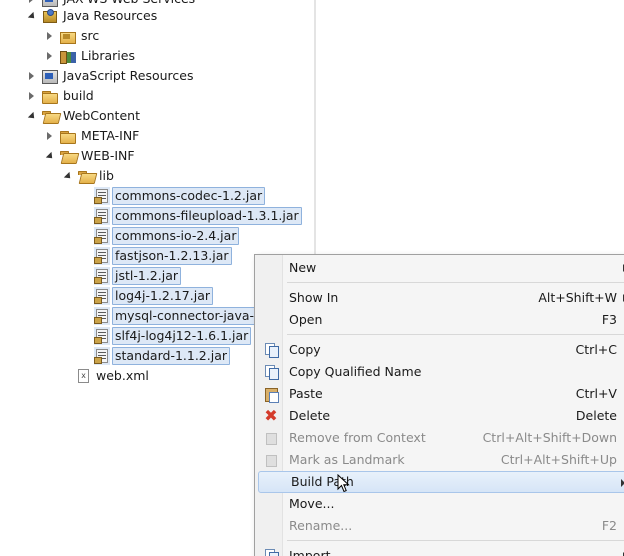 Image resolution: width=624 pixels, height=556 pixels. Describe the element at coordinates (112, 376) in the screenshot. I see `tree-item-web-xml: x web.xml` at that location.